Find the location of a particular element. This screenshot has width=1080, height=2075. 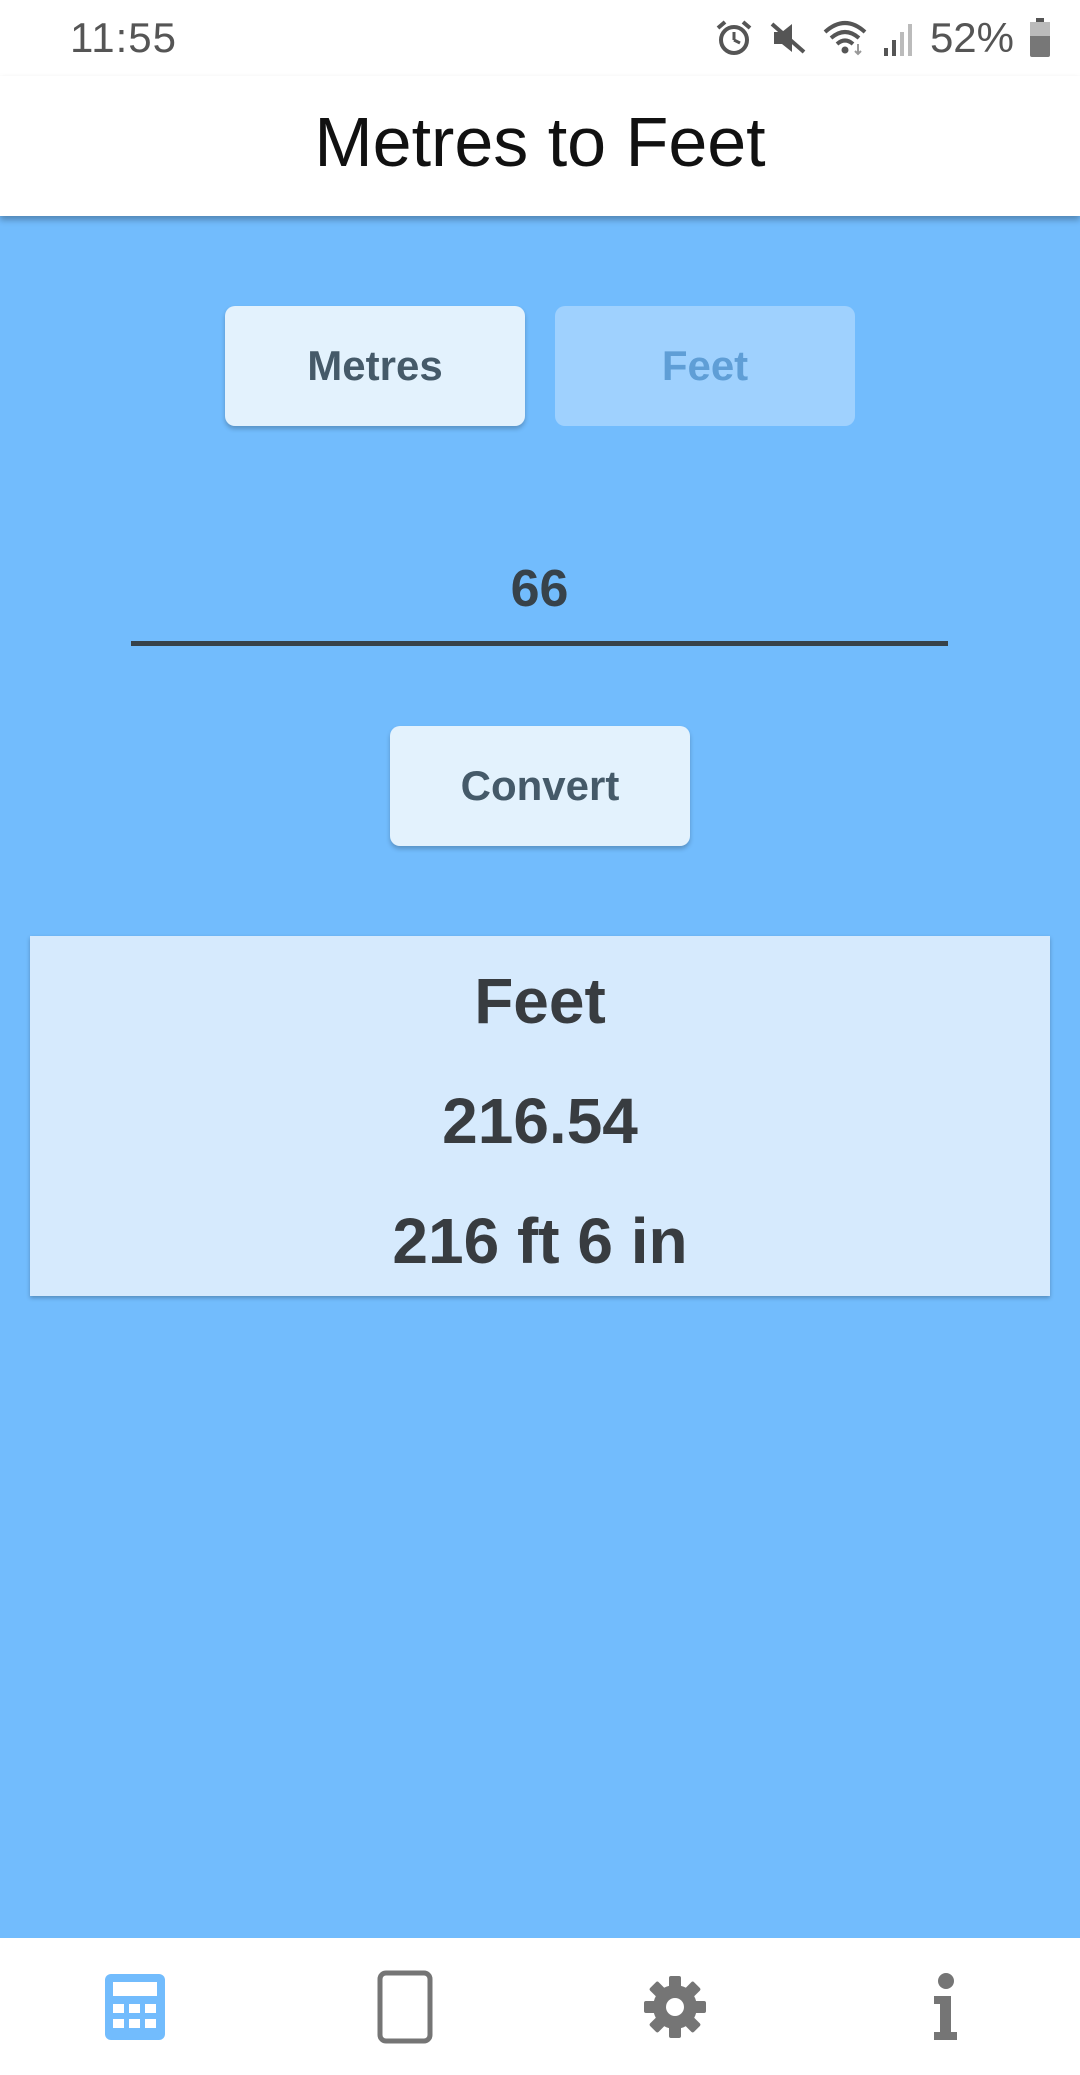

bottom-nav is located at coordinates (540, 2006).